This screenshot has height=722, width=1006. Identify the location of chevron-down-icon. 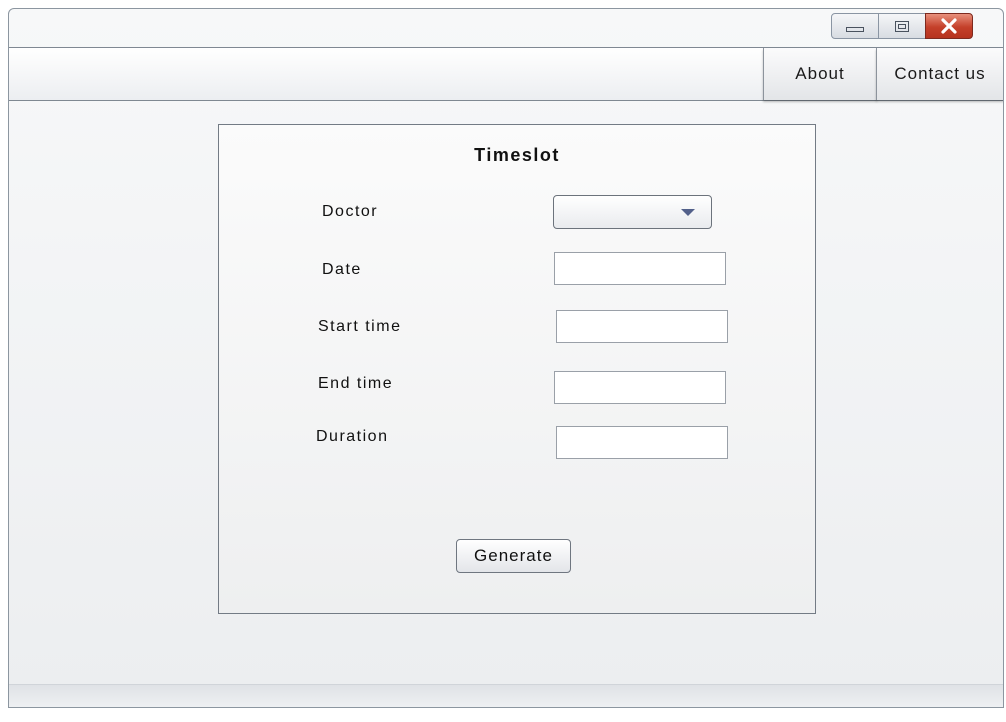
(688, 212).